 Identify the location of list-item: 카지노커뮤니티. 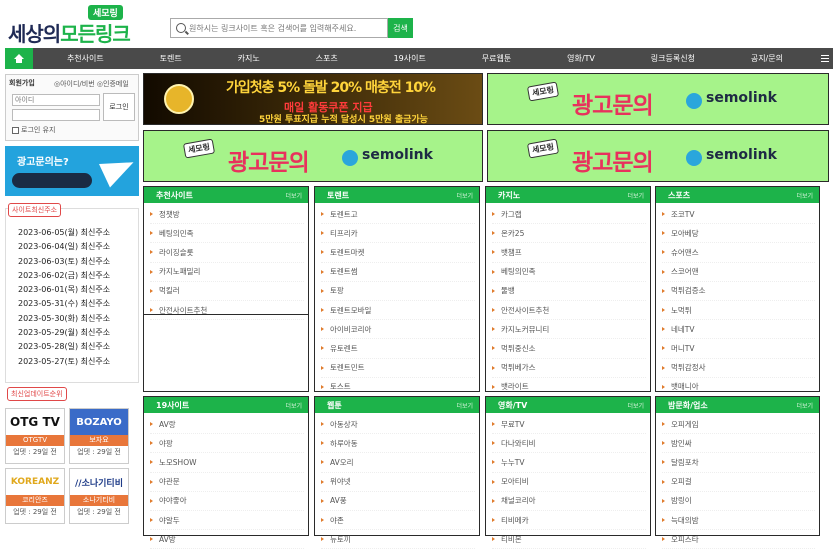
(569, 330).